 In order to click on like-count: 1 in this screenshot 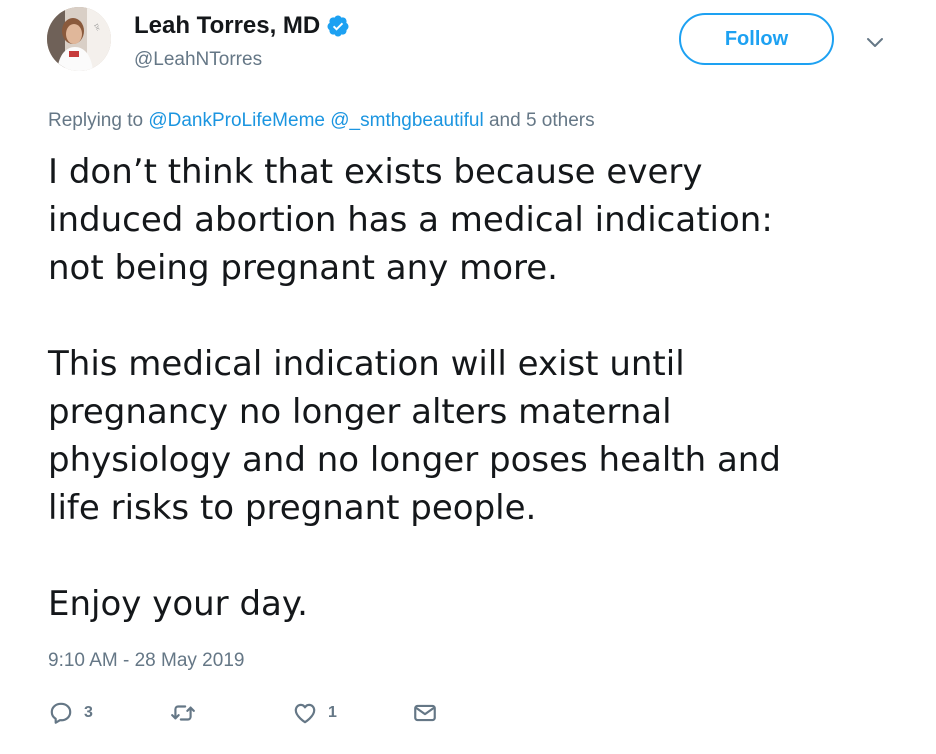, I will do `click(332, 712)`.